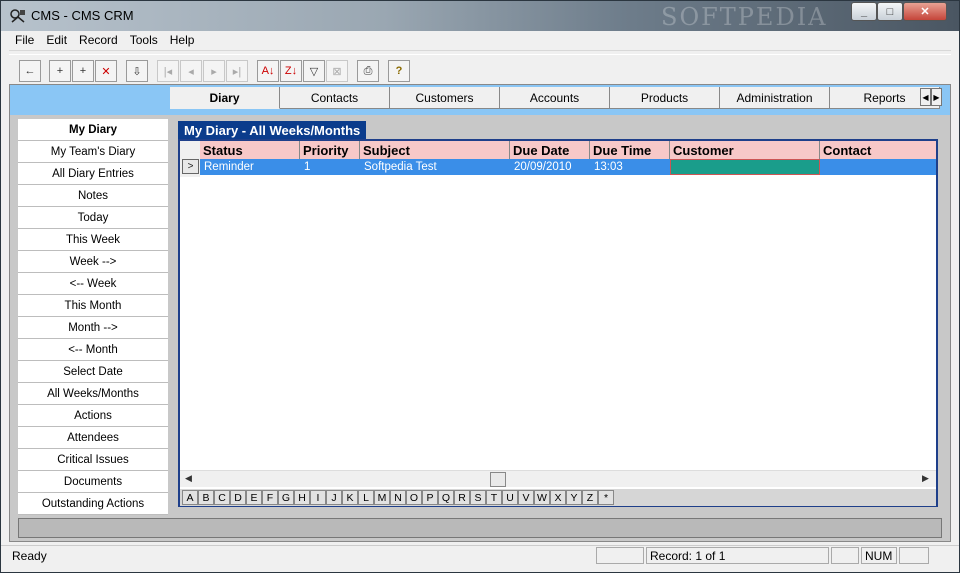 This screenshot has height=573, width=960. Describe the element at coordinates (270, 497) in the screenshot. I see `alphabet-letter-f: F` at that location.